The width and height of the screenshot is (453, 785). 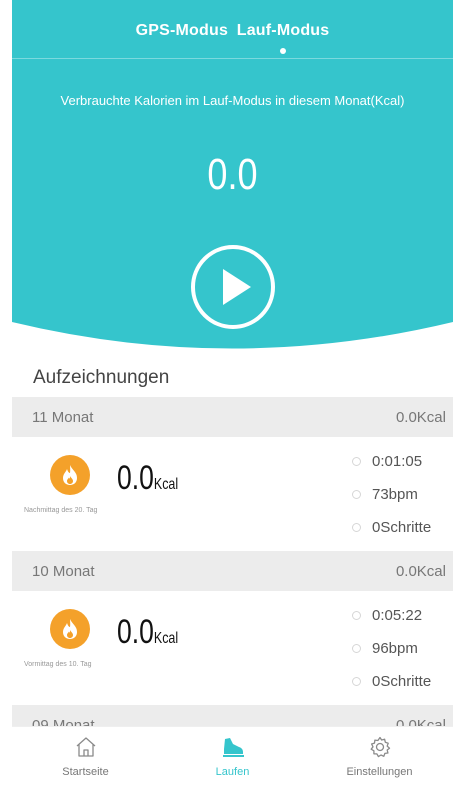 I want to click on nav-label-home: Startseite, so click(x=85, y=772).